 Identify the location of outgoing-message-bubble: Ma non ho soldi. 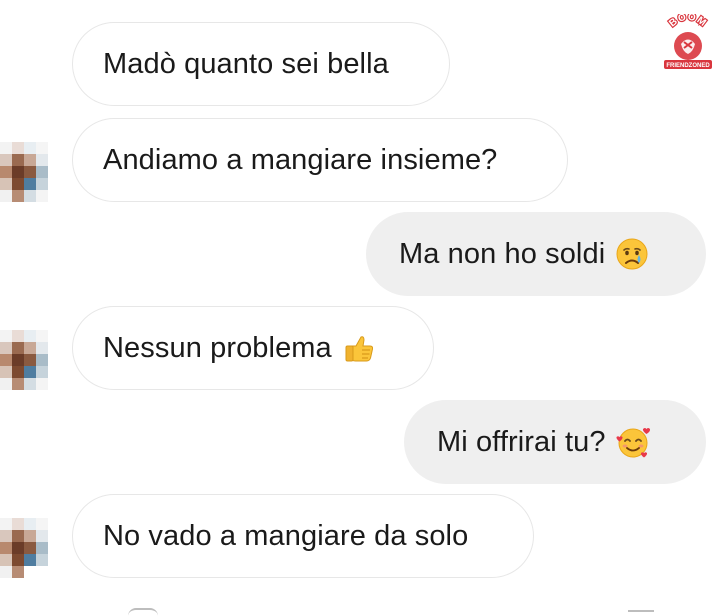
(536, 254).